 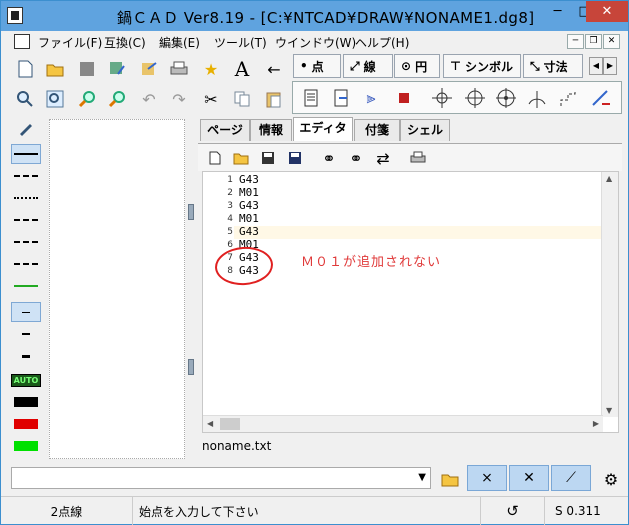 What do you see at coordinates (575, 41) in the screenshot?
I see `mdi-minimize-button: ─` at bounding box center [575, 41].